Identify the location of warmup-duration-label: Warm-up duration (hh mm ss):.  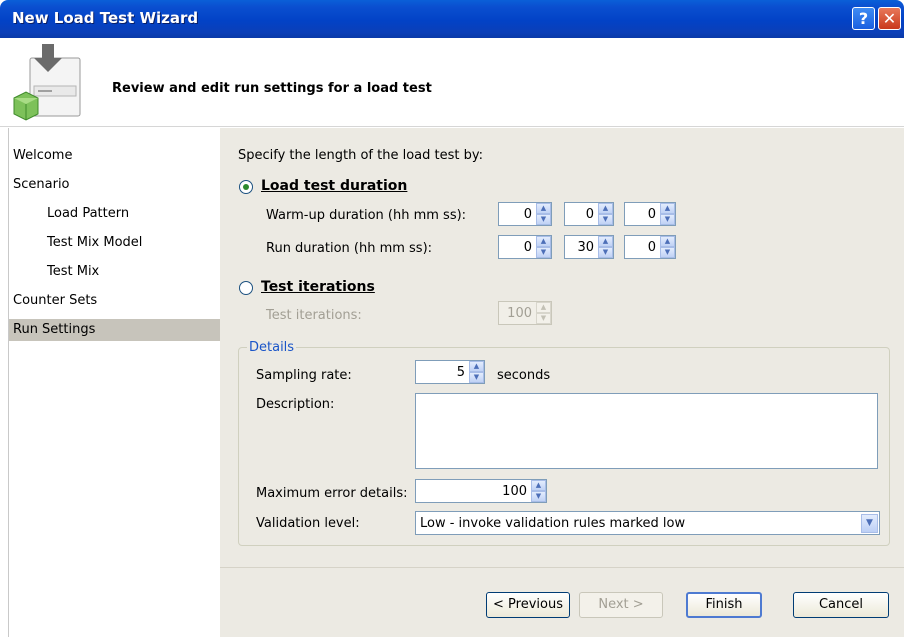
(366, 215).